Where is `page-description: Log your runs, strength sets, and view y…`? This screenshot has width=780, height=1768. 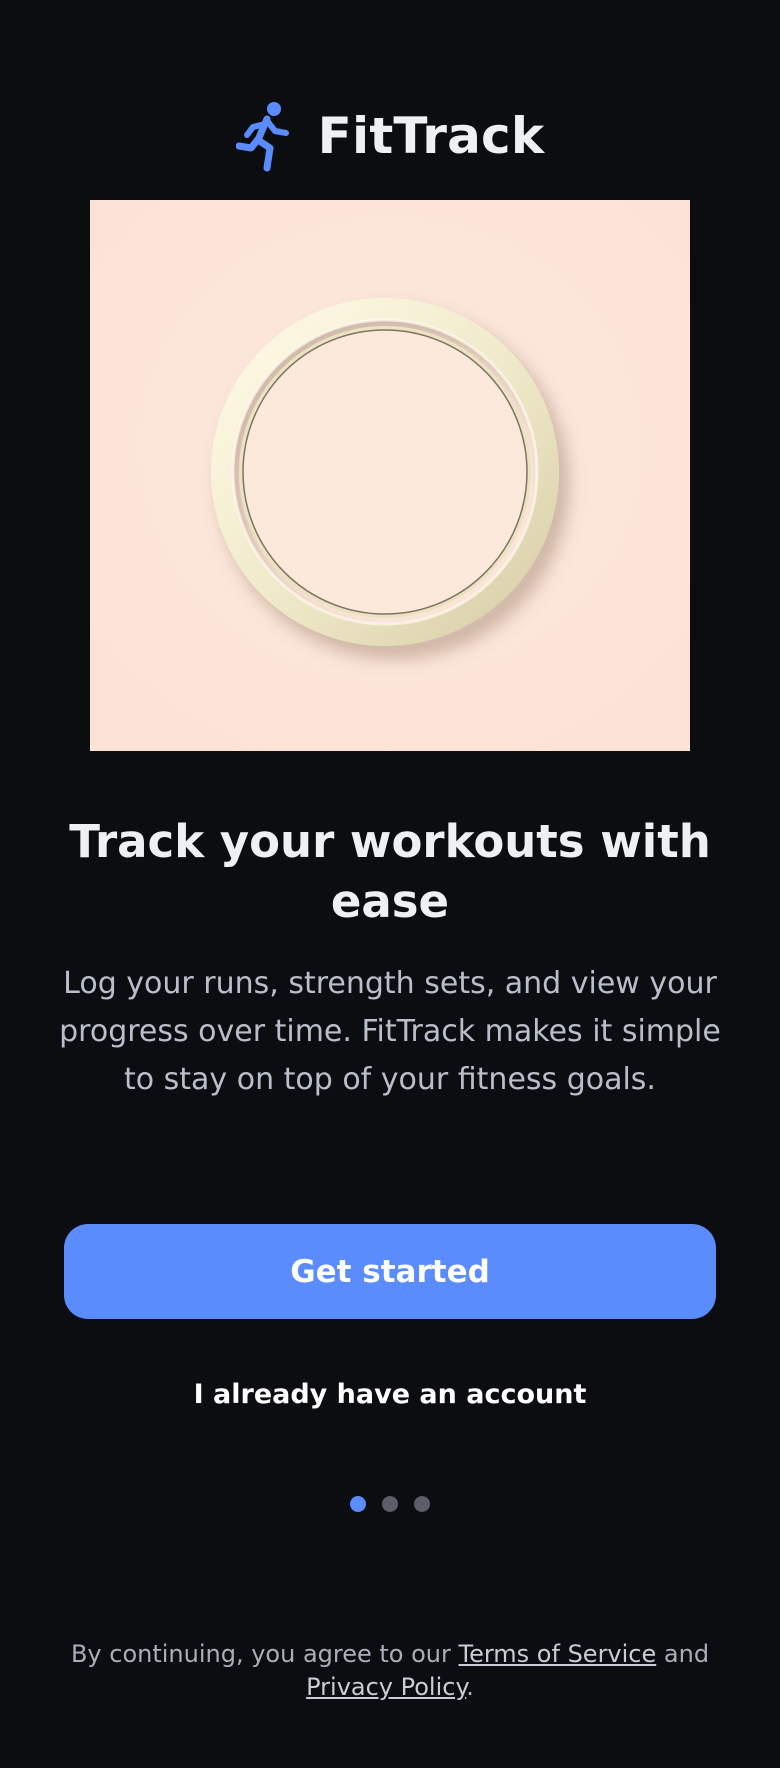 page-description: Log your runs, strength sets, and view y… is located at coordinates (390, 1031).